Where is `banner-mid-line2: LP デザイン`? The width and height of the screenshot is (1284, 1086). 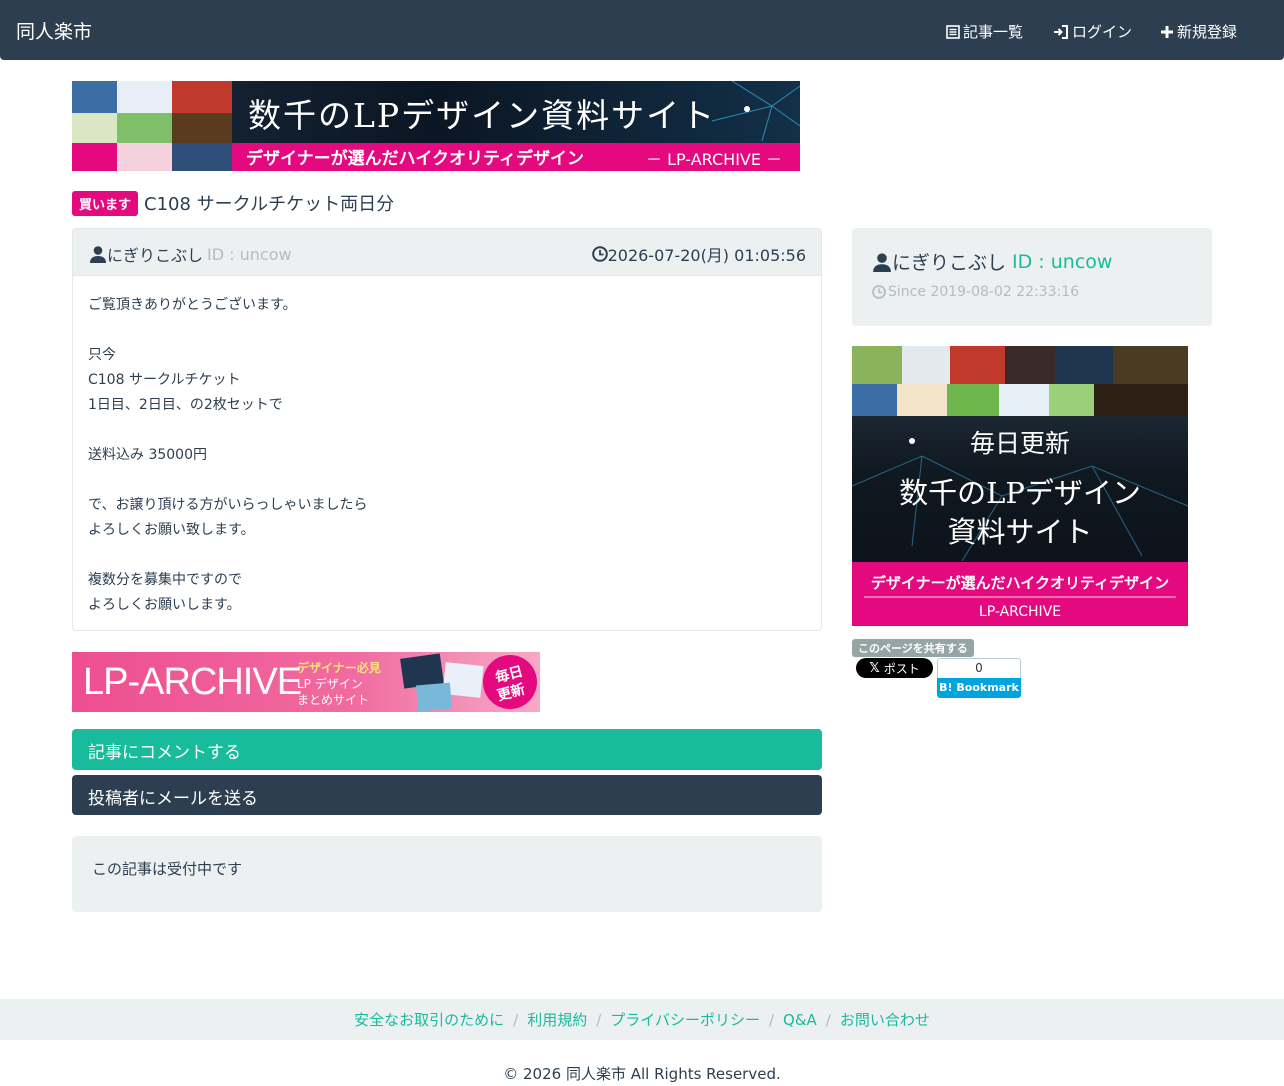
banner-mid-line2: LP デザイン is located at coordinates (330, 684).